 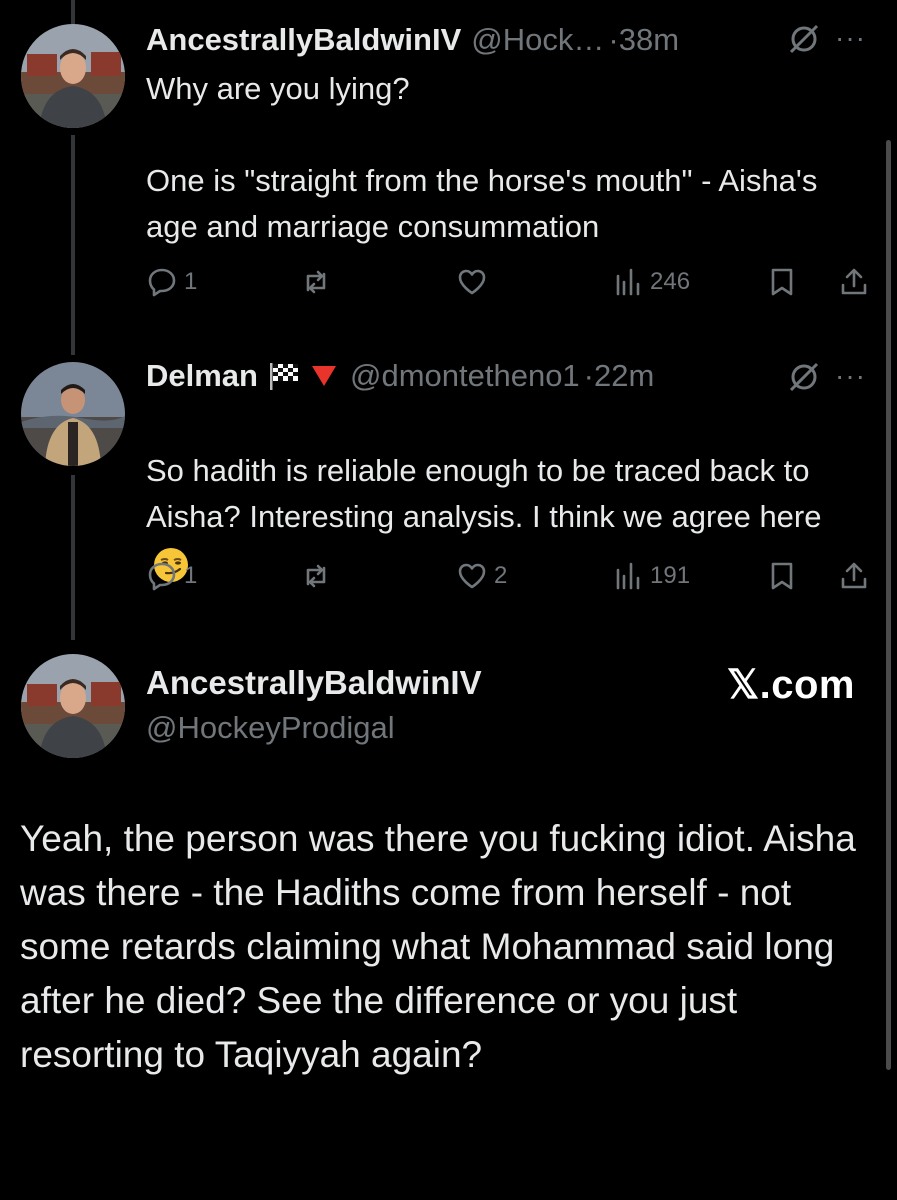 I want to click on views-button: 246, so click(x=651, y=282).